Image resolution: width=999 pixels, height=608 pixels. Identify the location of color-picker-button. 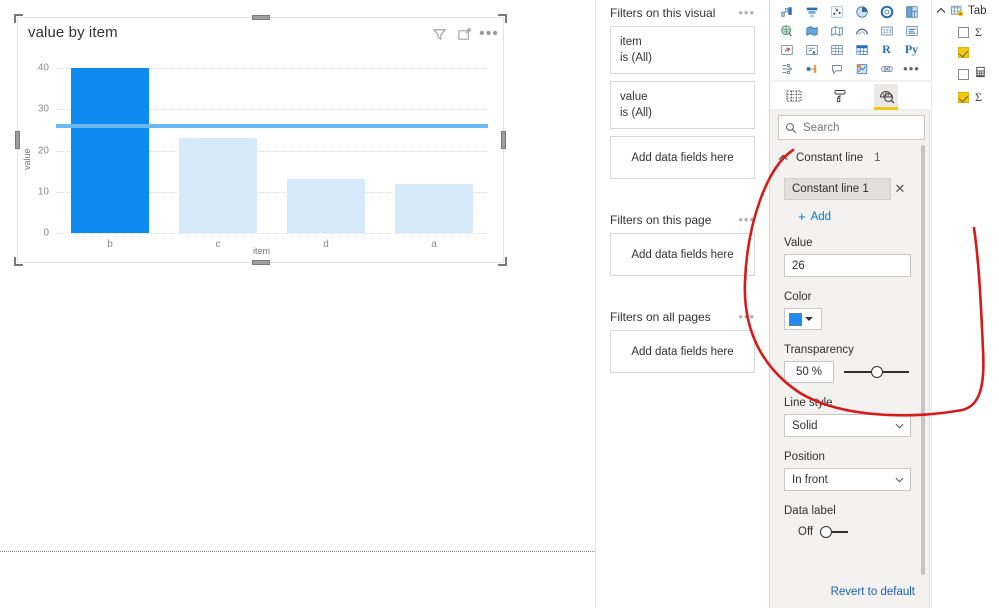
(803, 319).